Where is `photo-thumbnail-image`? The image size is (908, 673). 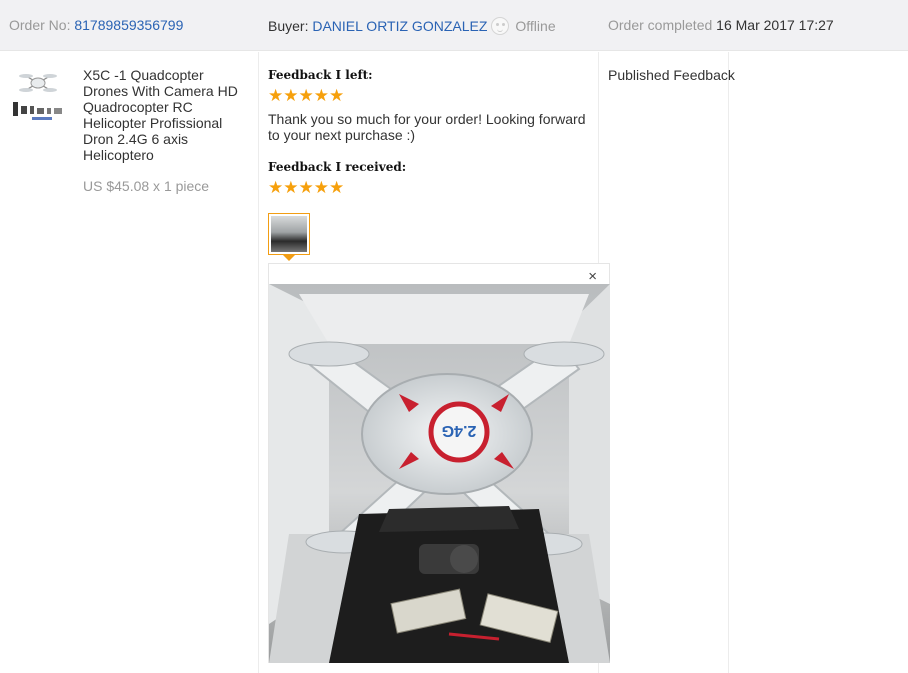
photo-thumbnail-image is located at coordinates (289, 234).